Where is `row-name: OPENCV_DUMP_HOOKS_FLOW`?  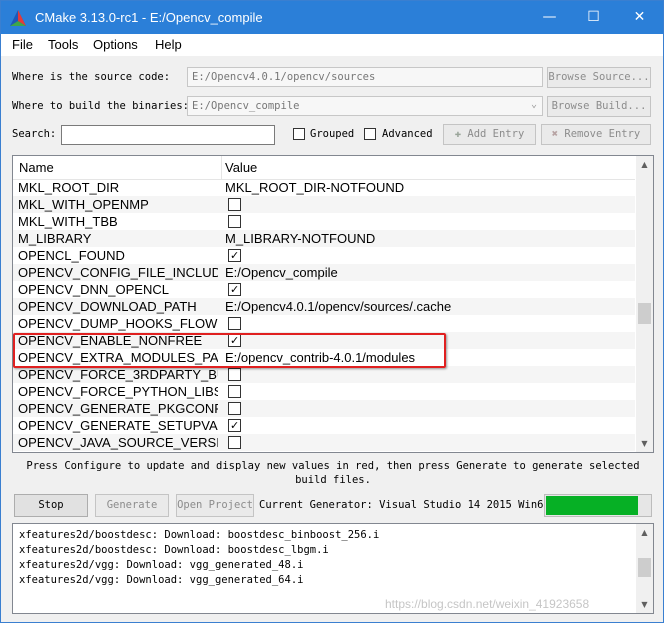 row-name: OPENCV_DUMP_HOOKS_FLOW is located at coordinates (118, 323).